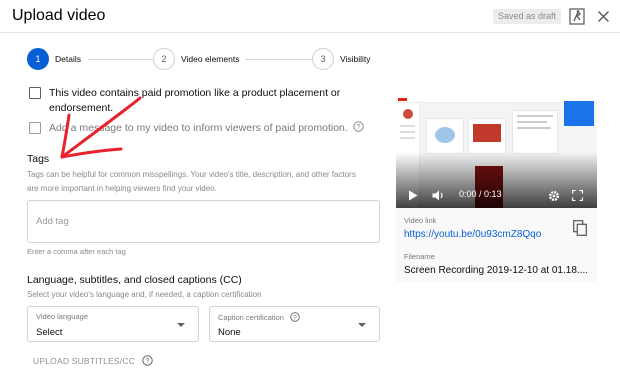  Describe the element at coordinates (413, 195) in the screenshot. I see `play-icon` at that location.